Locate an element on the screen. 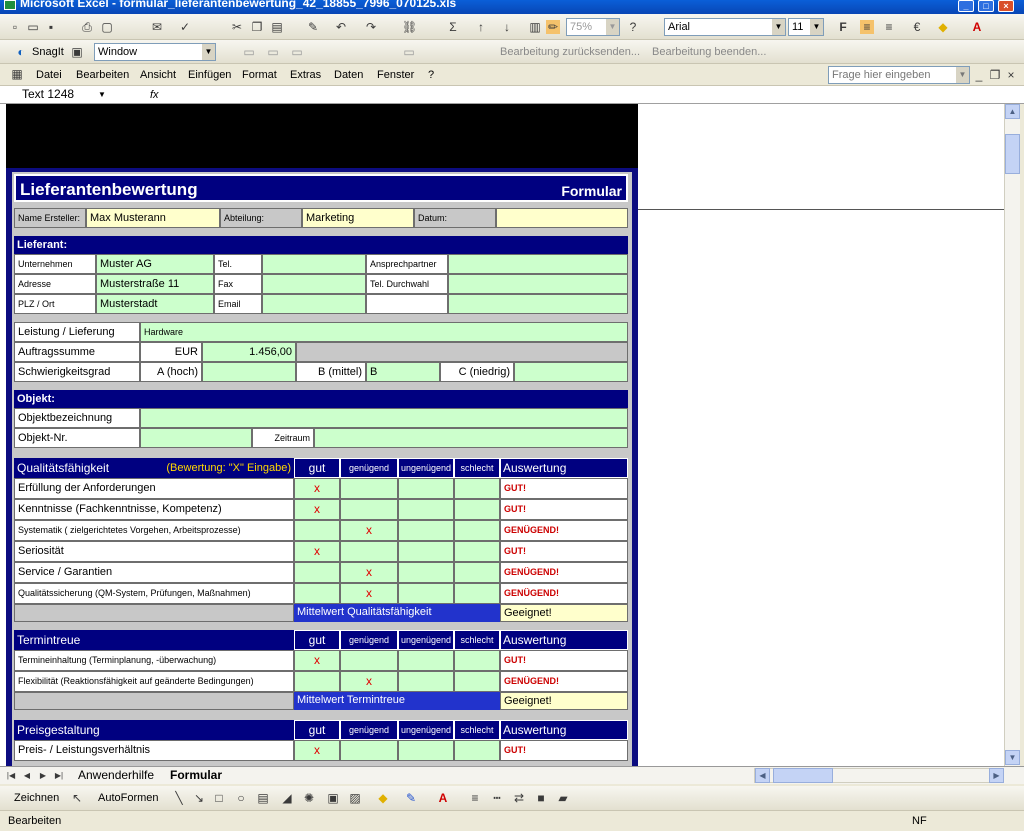  track-changes-icon: ▭ is located at coordinates (409, 52).